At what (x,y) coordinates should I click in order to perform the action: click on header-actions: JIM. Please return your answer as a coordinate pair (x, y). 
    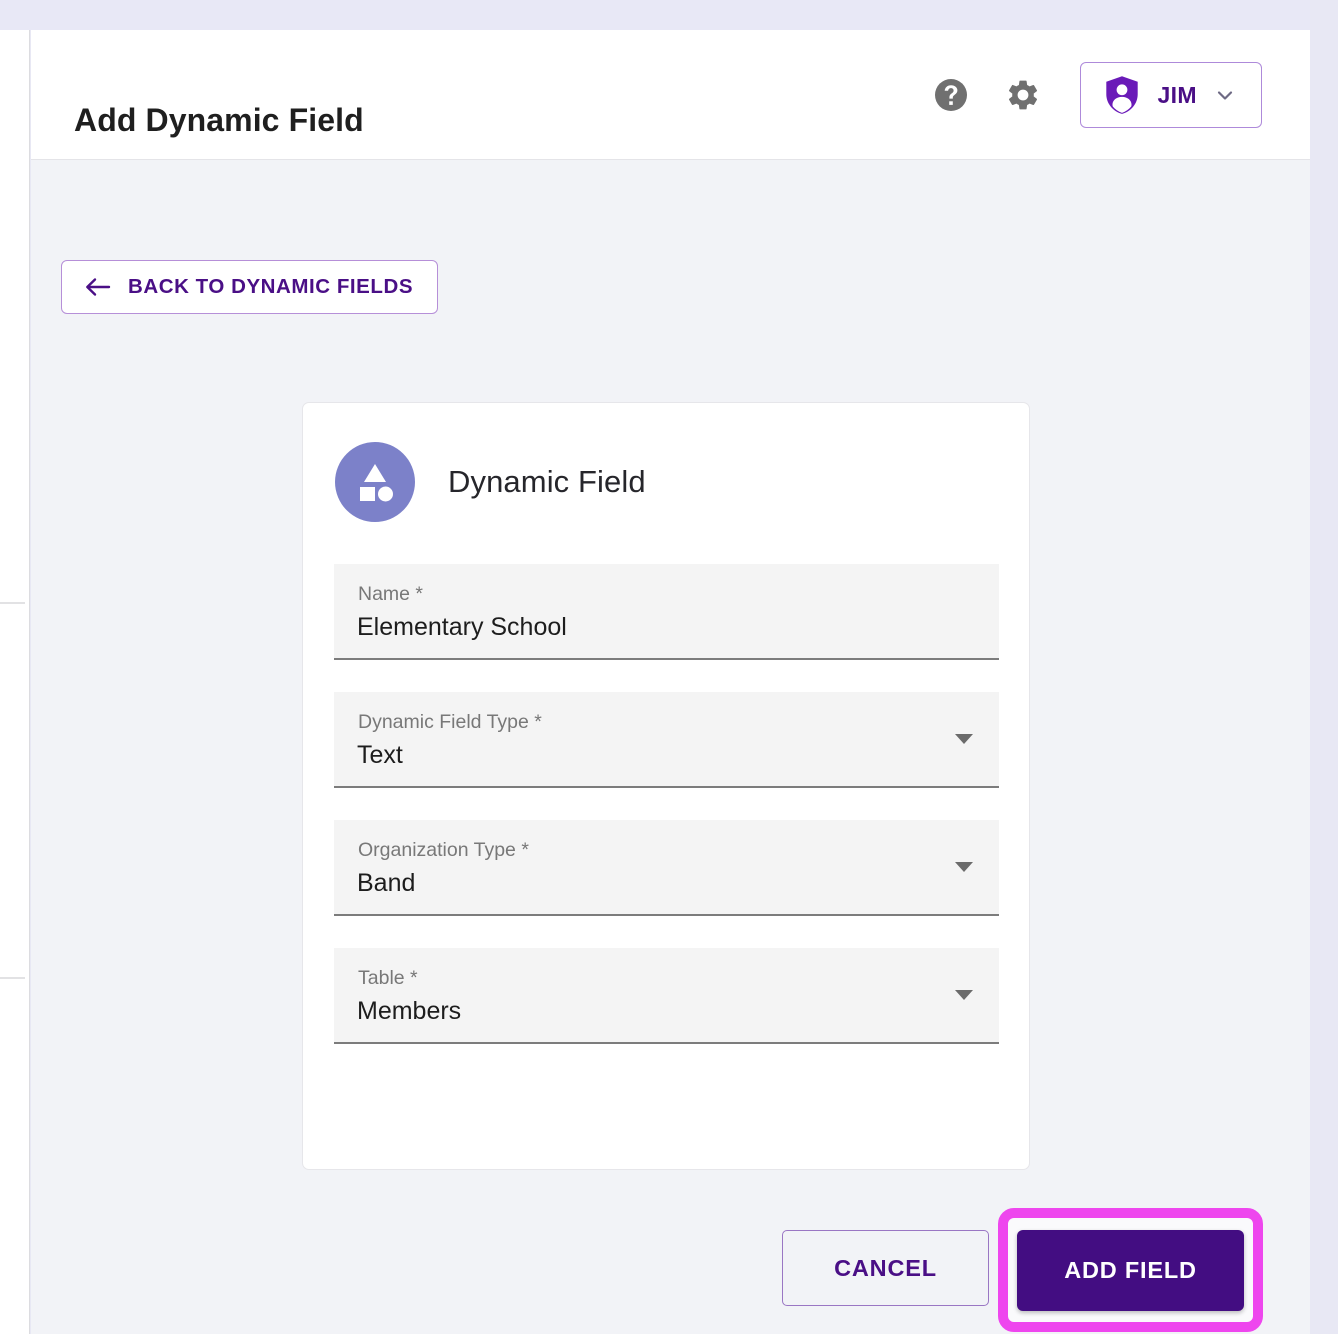
    Looking at the image, I should click on (1097, 95).